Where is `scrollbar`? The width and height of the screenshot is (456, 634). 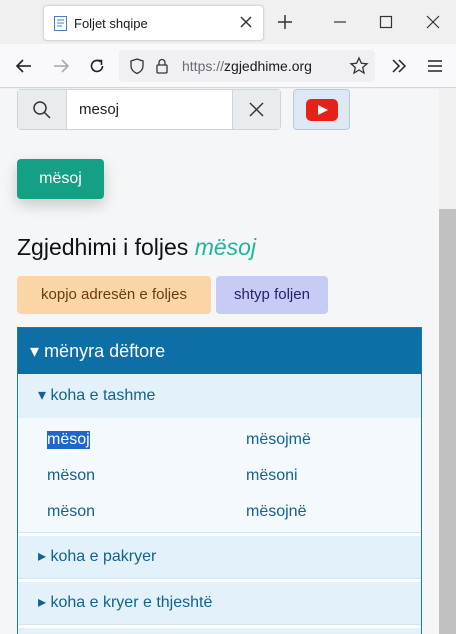 scrollbar is located at coordinates (447, 361).